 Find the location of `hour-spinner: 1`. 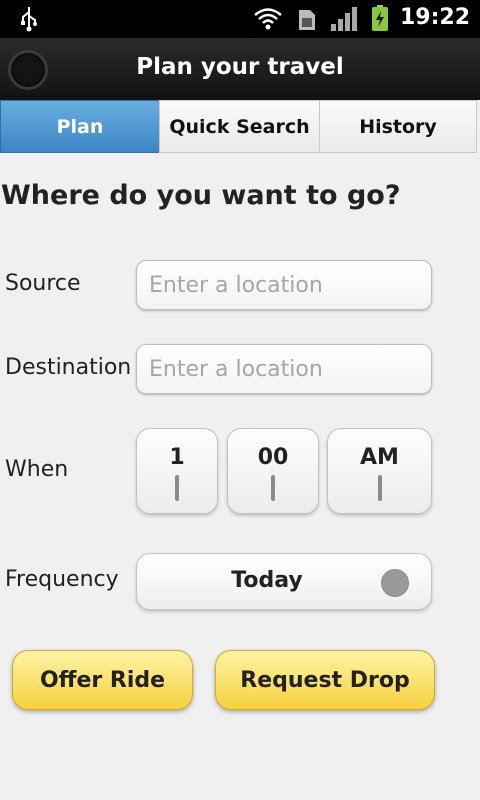

hour-spinner: 1 is located at coordinates (177, 471).